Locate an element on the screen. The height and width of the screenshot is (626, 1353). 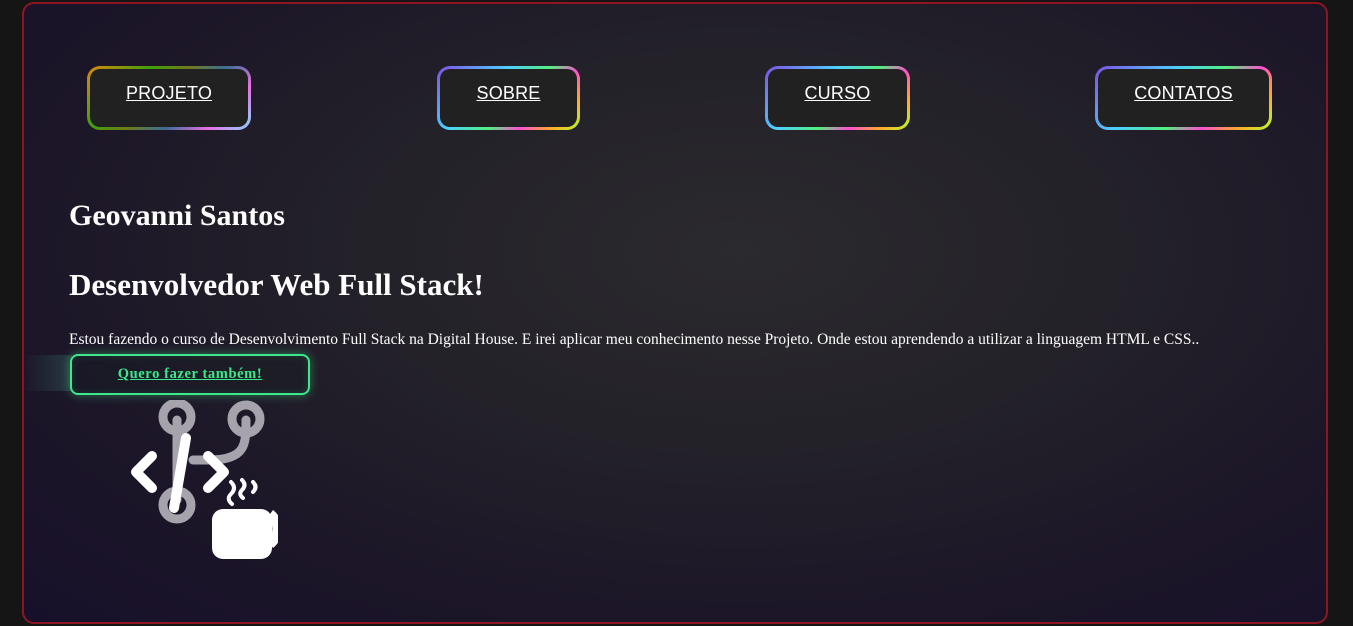
nav-button-inner: CURSO is located at coordinates (837, 98).